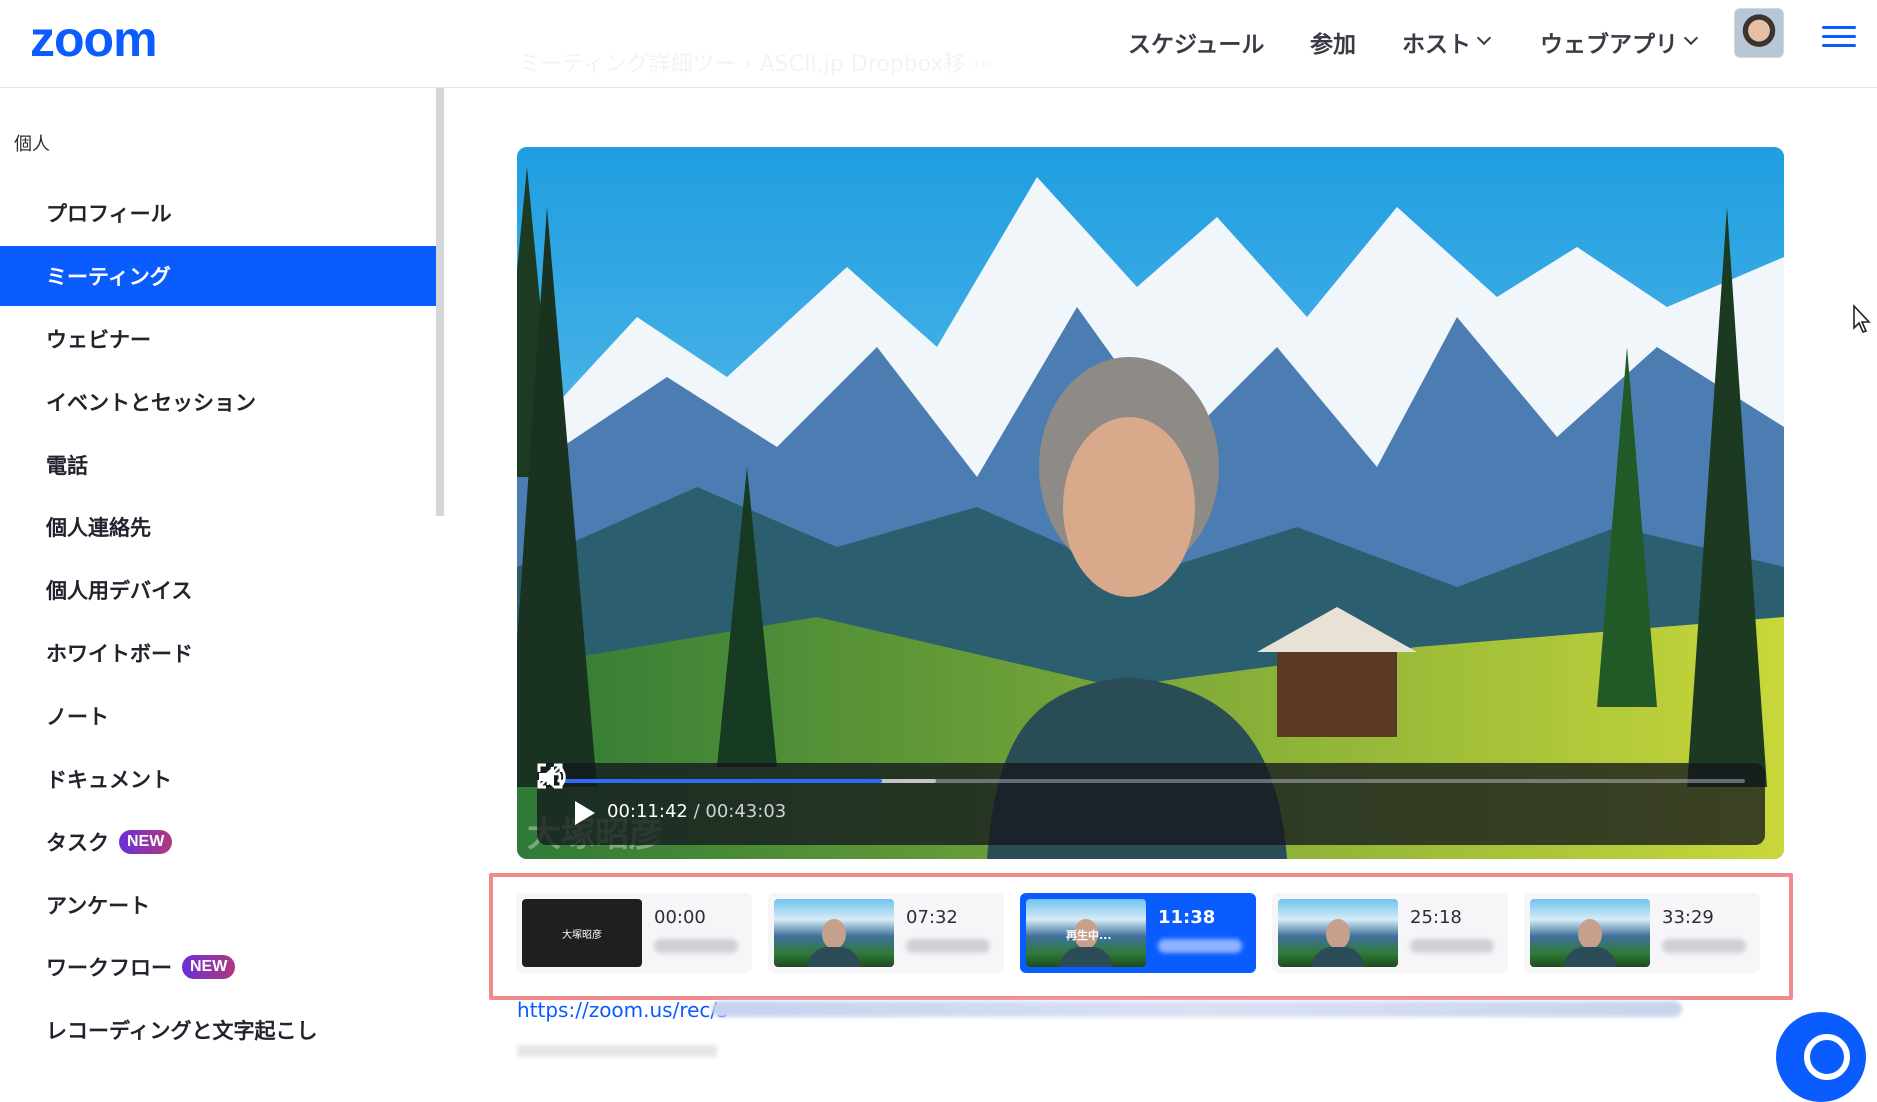 The image size is (1877, 1102). I want to click on chapter-item: 33:29, so click(1642, 933).